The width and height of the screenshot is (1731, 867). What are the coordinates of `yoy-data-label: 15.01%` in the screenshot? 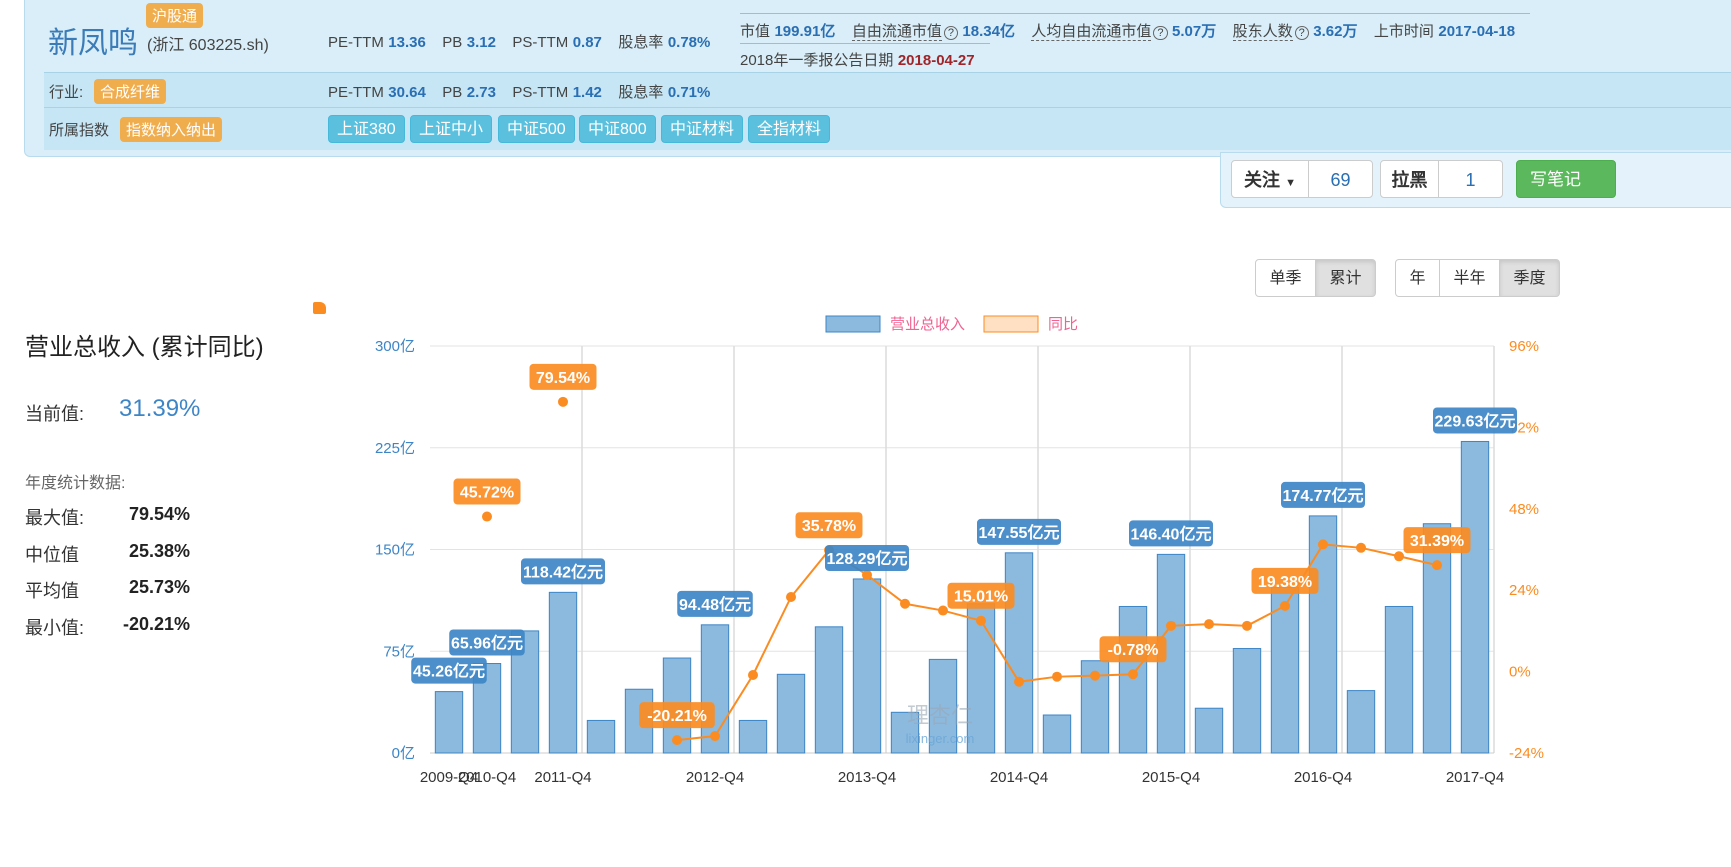 It's located at (981, 597).